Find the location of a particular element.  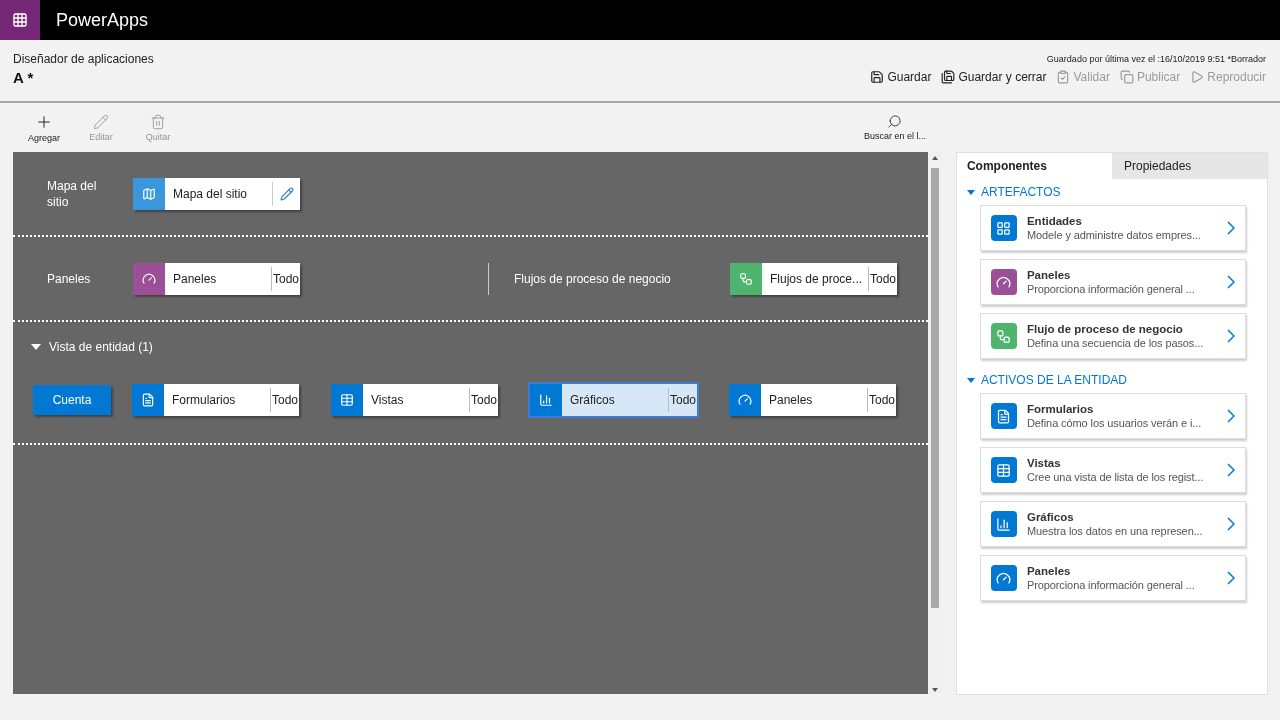

app-title: PowerApps is located at coordinates (102, 20).